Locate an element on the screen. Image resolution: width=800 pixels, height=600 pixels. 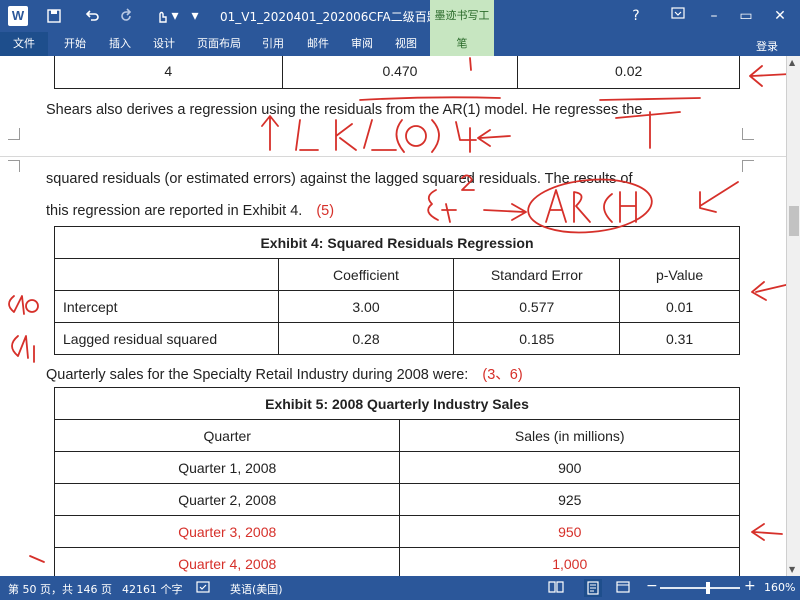
table-cell: 4 is located at coordinates (168, 72).